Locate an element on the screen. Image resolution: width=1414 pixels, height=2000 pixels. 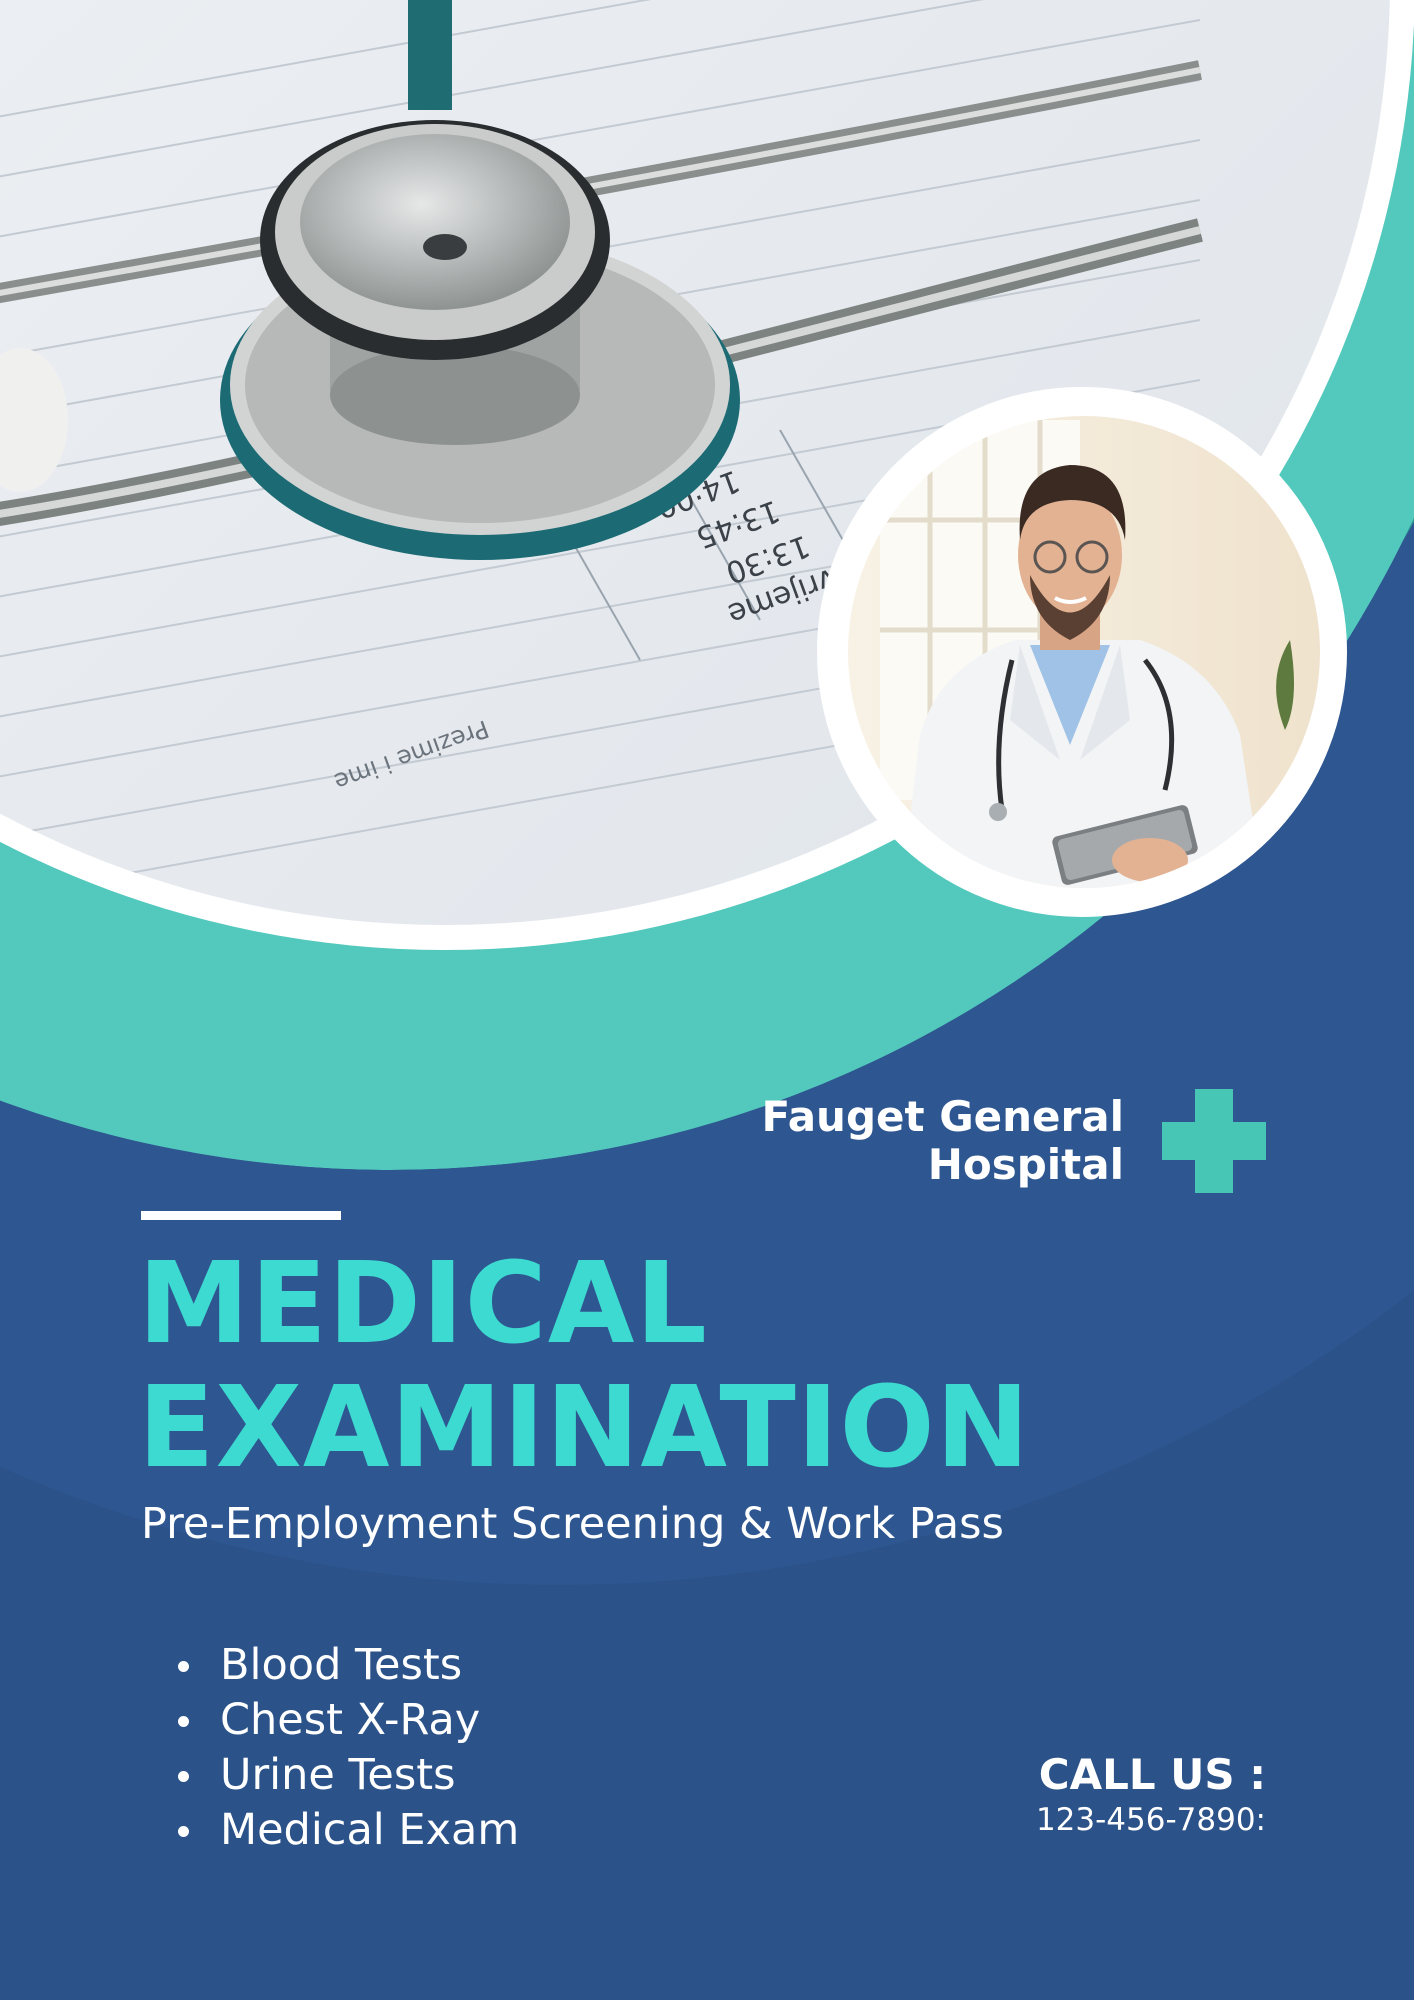
call-us-label: CALL US : is located at coordinates (1152, 1774).